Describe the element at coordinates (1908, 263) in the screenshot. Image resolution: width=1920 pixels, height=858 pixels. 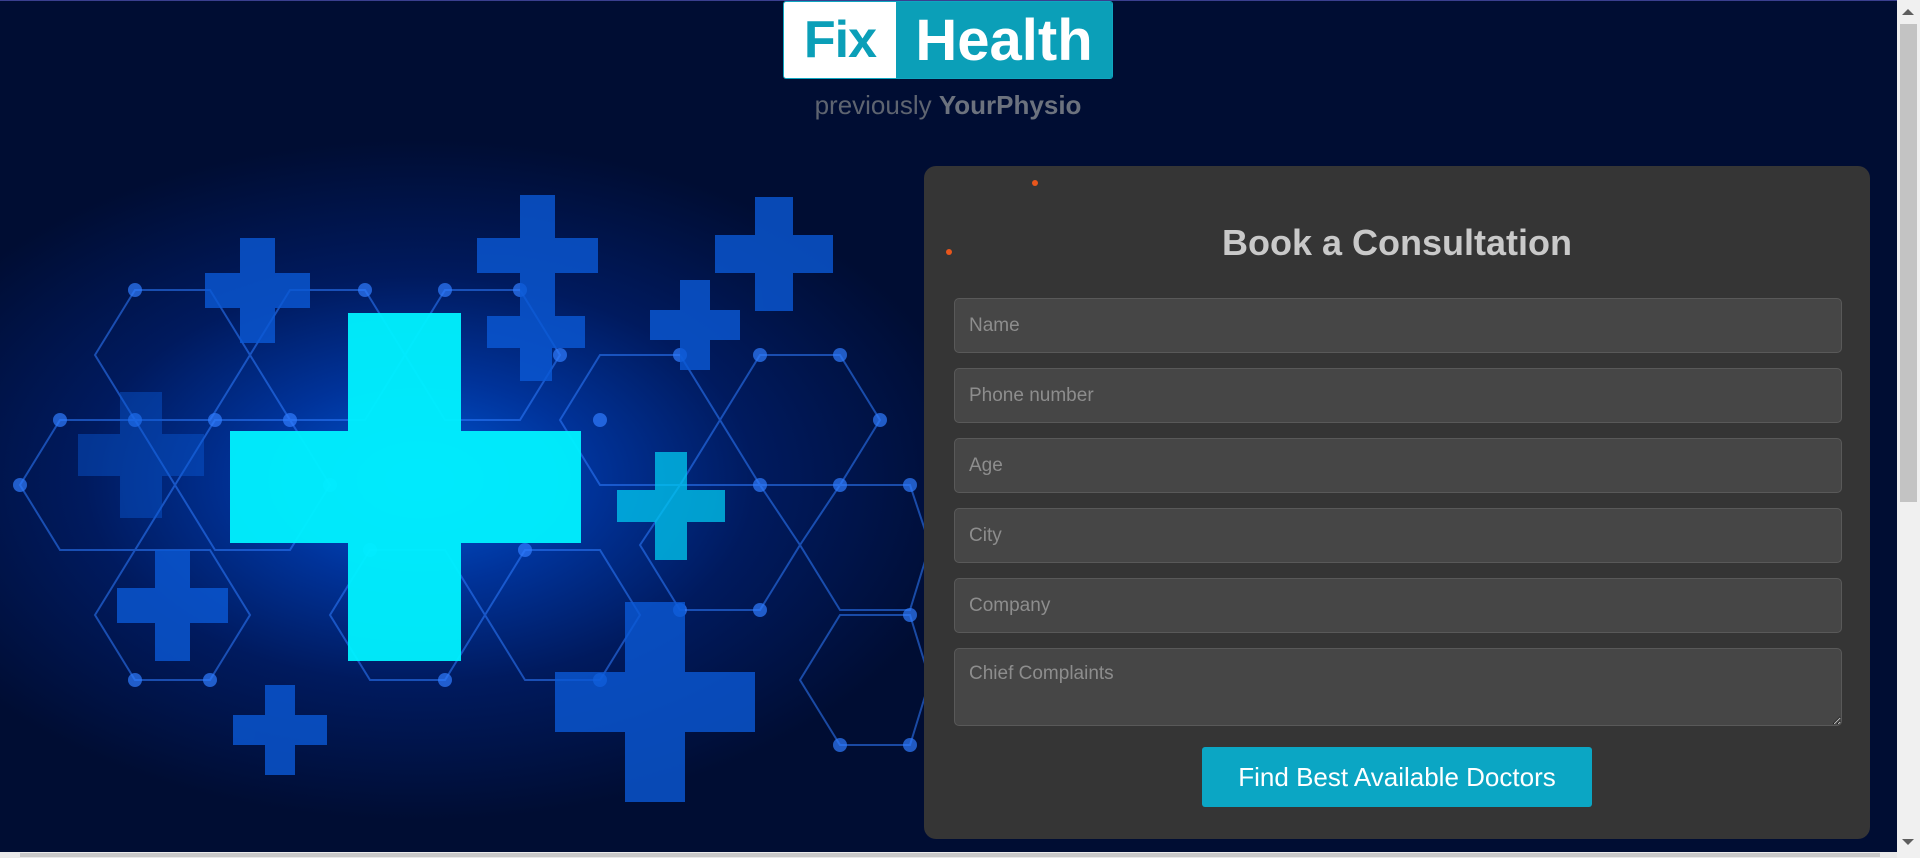
I see `scrollbar-thumb` at that location.